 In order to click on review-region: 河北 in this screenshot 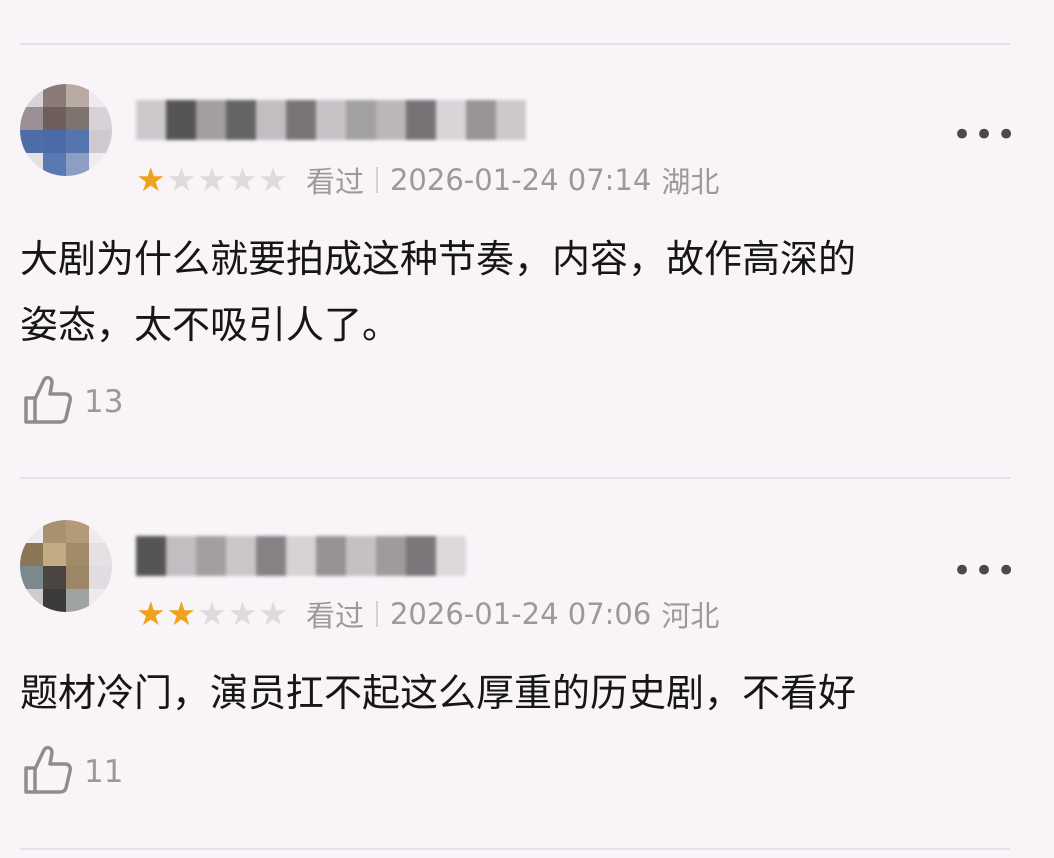, I will do `click(690, 616)`.